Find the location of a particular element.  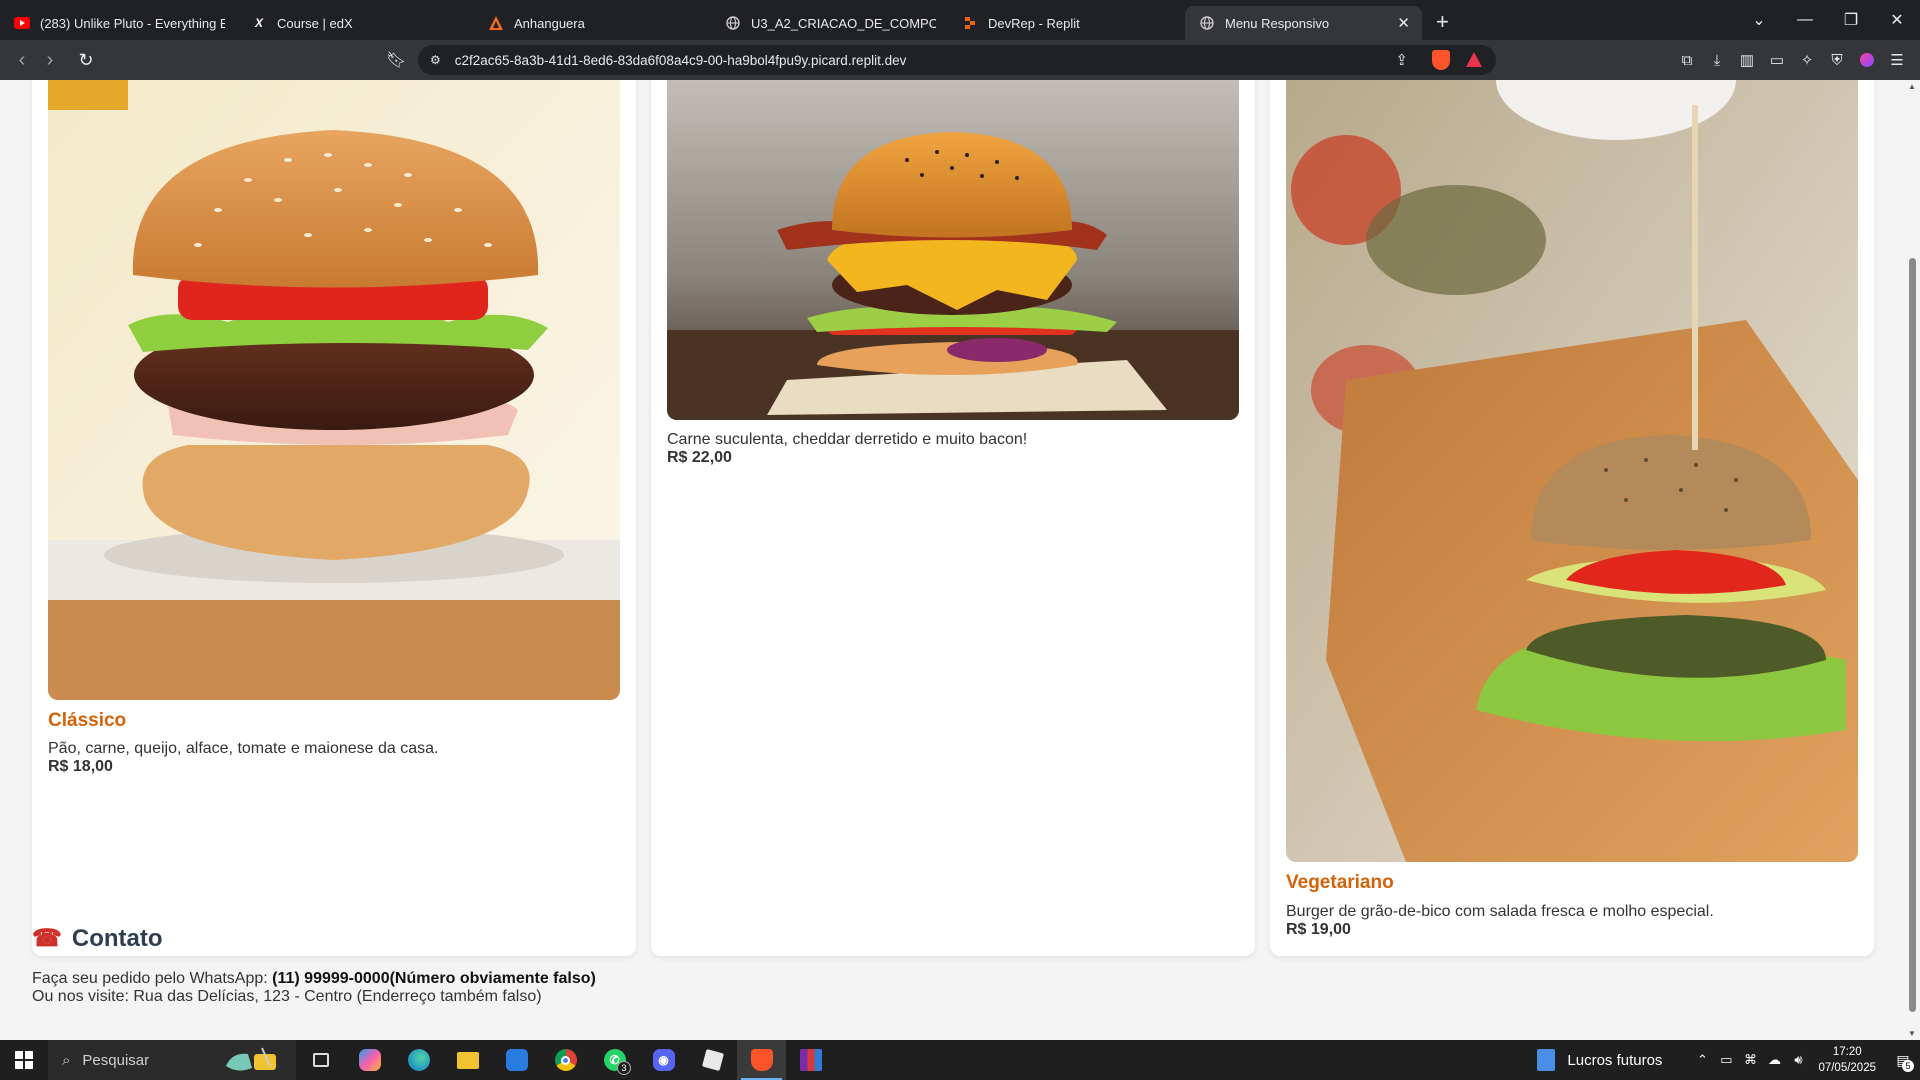

volume-icon: 🔊︎ is located at coordinates (1798, 1060).